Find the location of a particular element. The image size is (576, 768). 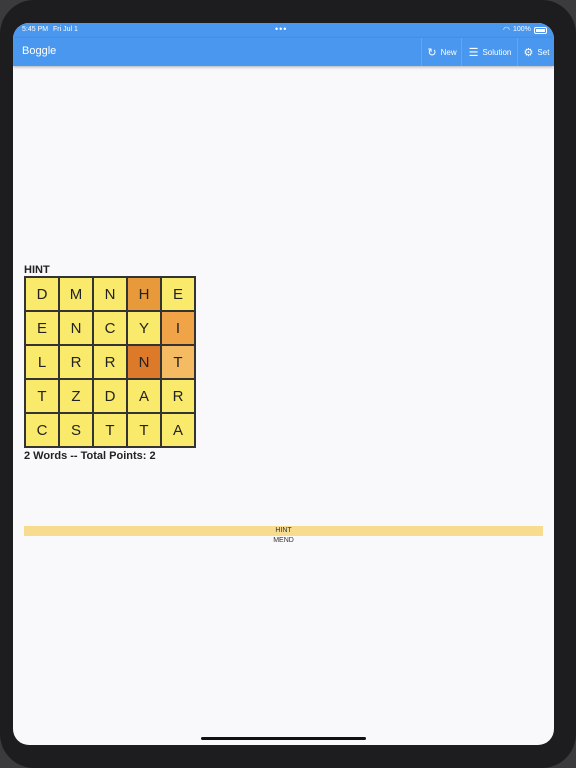

board-cell: H is located at coordinates (144, 294).